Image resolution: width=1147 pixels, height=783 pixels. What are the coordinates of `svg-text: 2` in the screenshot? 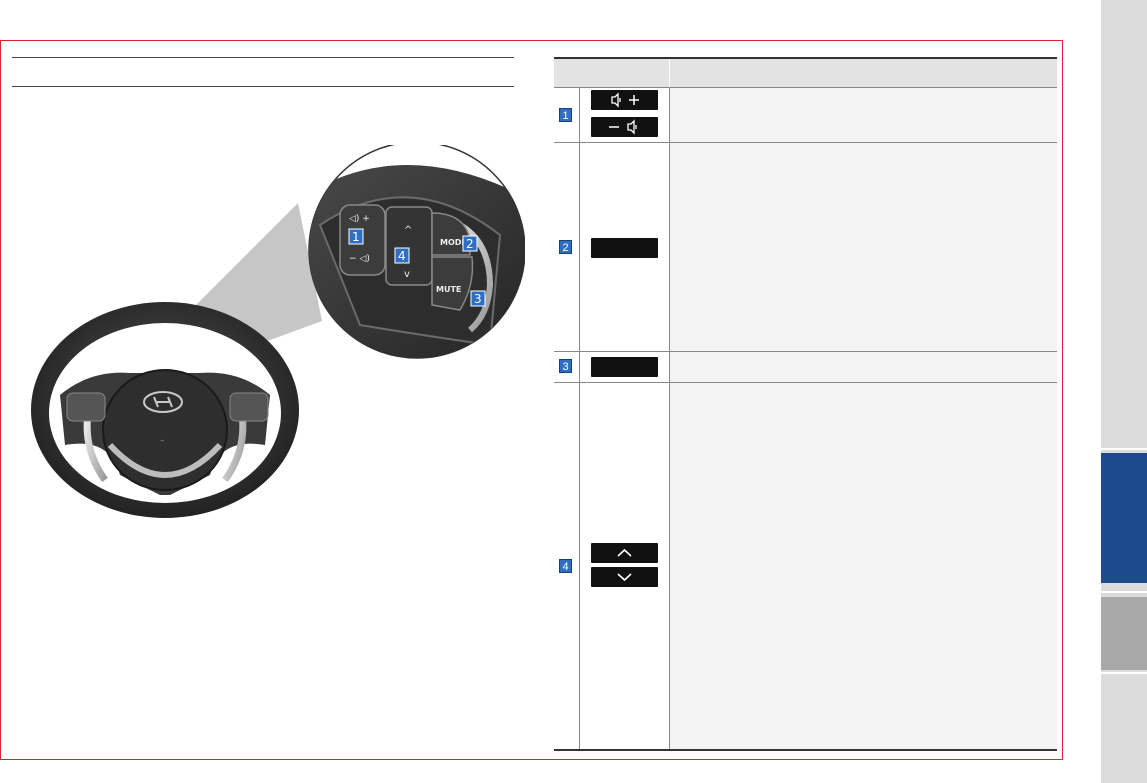 It's located at (470, 244).